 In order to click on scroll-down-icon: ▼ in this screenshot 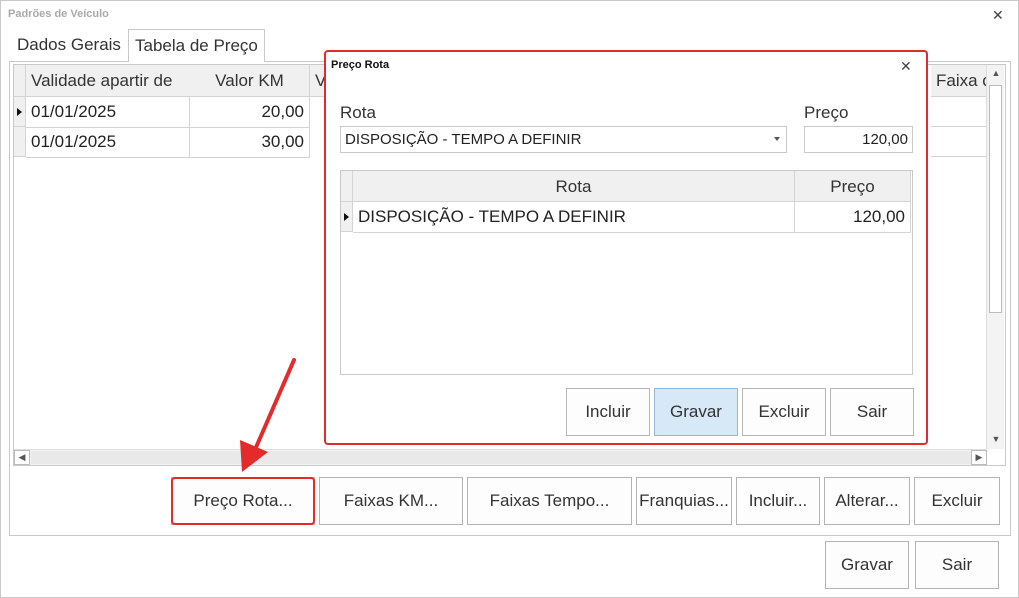, I will do `click(996, 439)`.